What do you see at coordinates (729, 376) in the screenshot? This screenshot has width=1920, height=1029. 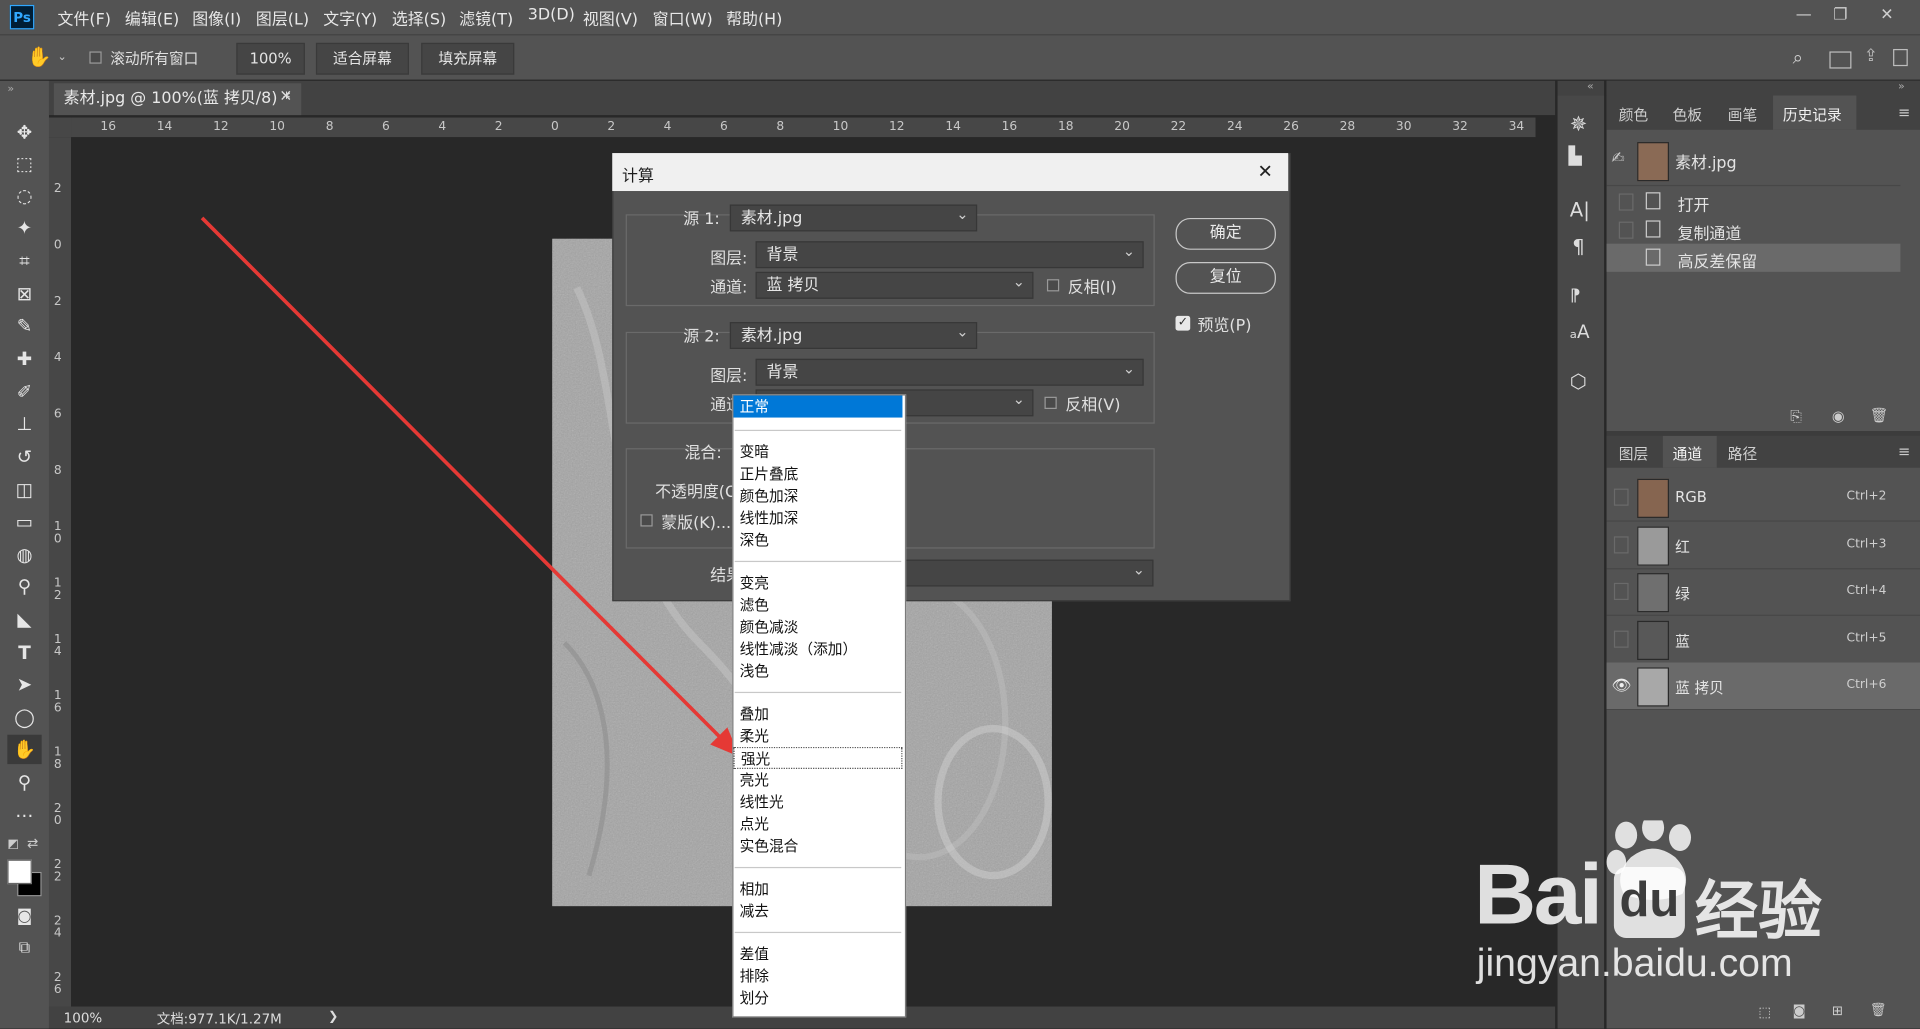 I see `source2-layer-label: 图层:` at bounding box center [729, 376].